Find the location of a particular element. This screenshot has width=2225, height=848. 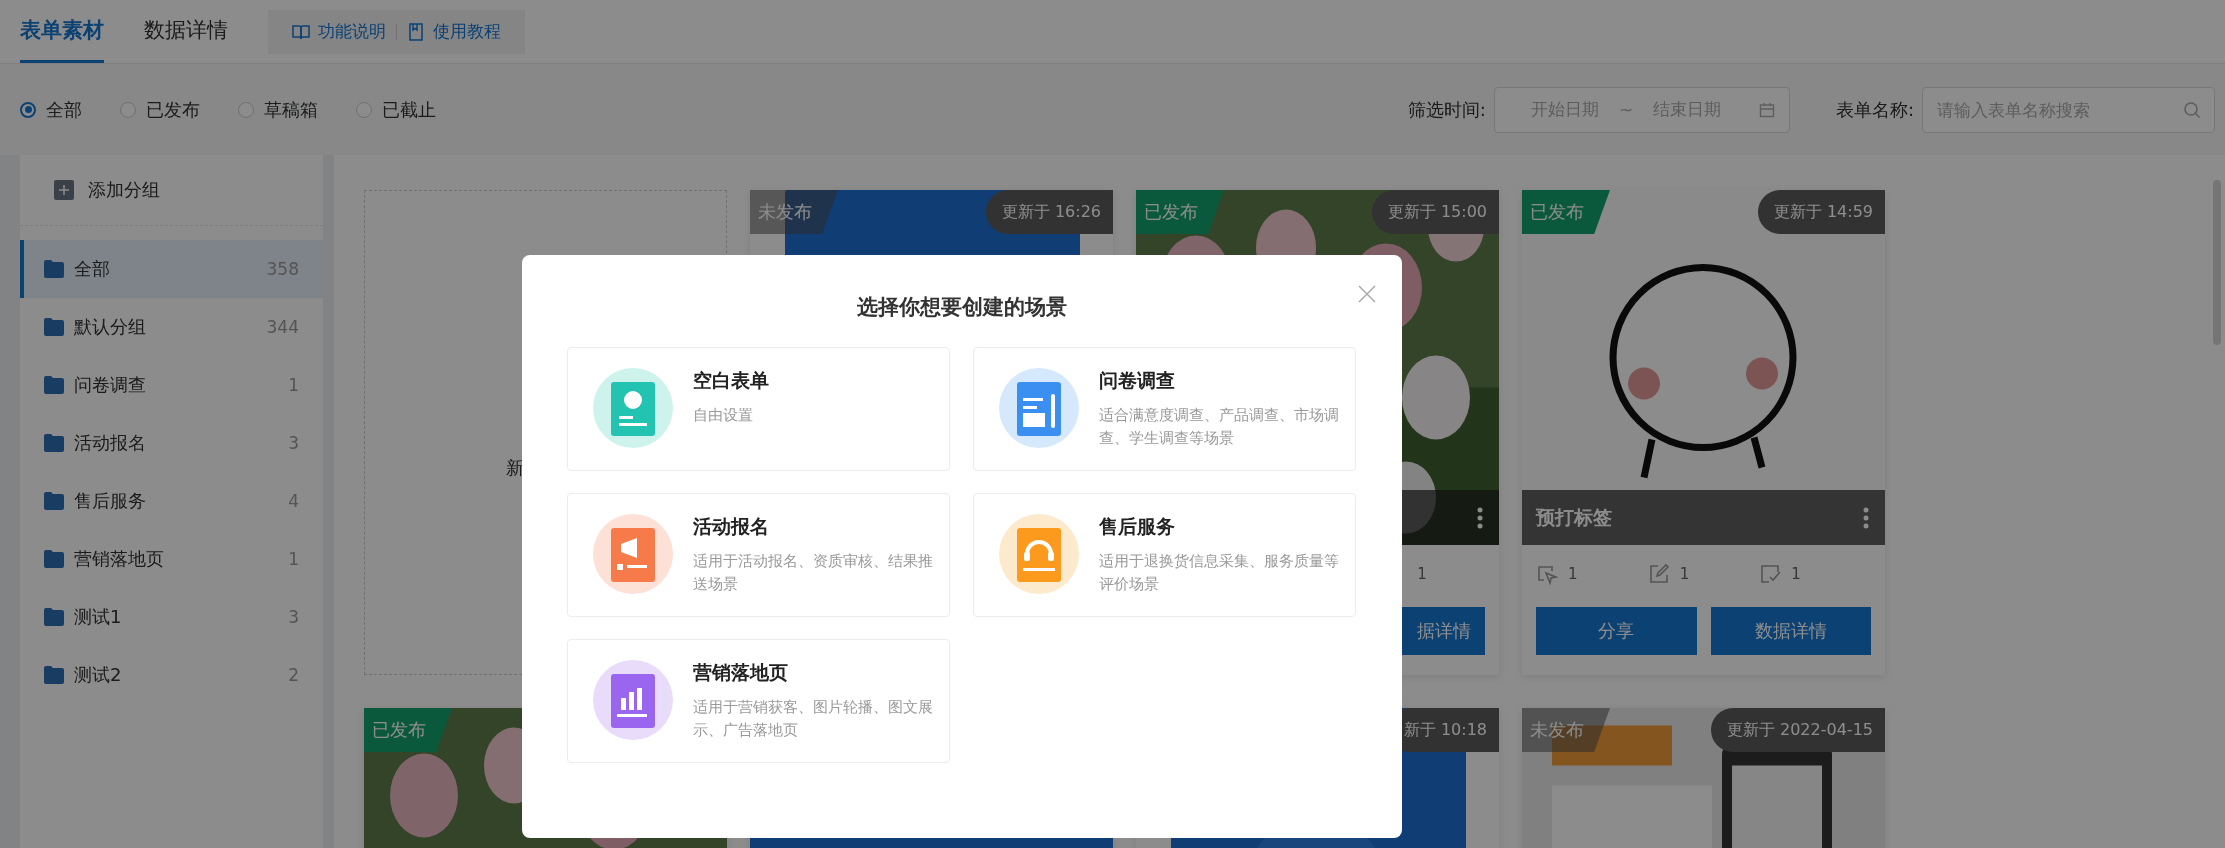

group-name: 测试1 is located at coordinates (98, 617).